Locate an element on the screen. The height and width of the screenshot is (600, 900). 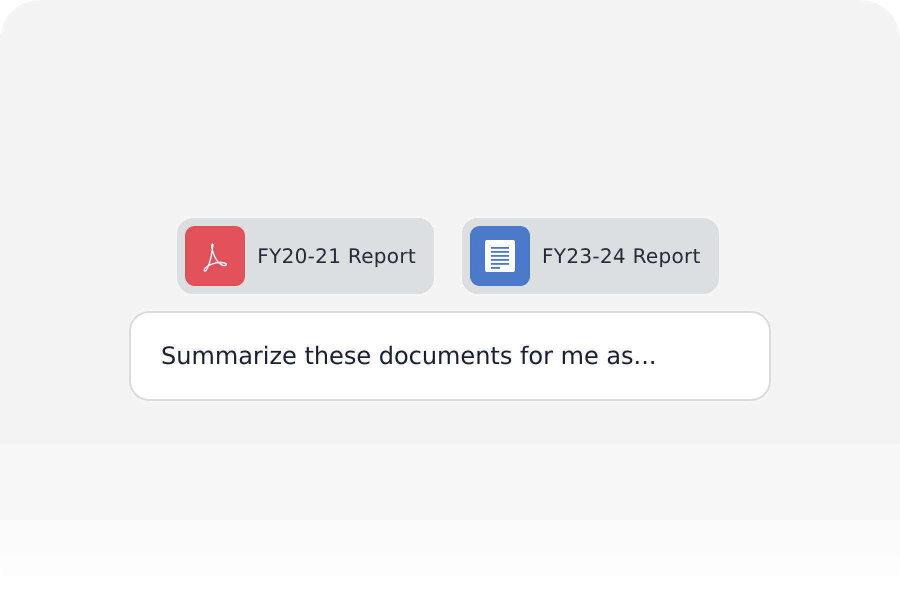
attachment-name: FY23-24 Report is located at coordinates (621, 256).